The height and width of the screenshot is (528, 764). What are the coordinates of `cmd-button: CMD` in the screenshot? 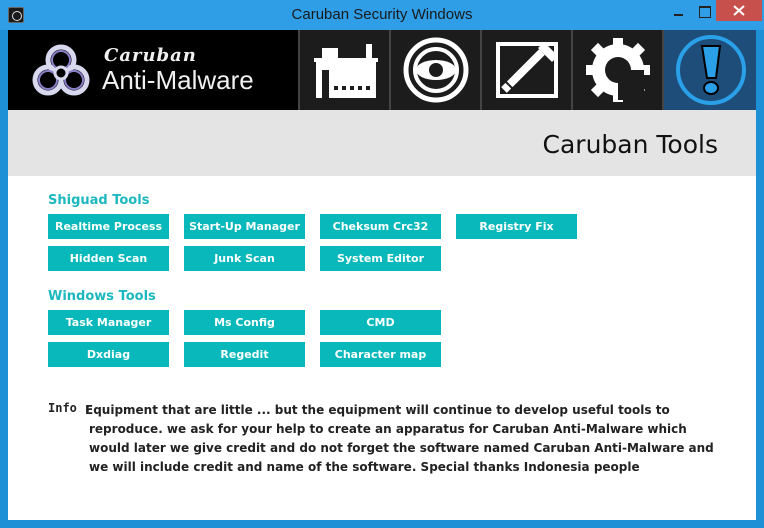 It's located at (380, 322).